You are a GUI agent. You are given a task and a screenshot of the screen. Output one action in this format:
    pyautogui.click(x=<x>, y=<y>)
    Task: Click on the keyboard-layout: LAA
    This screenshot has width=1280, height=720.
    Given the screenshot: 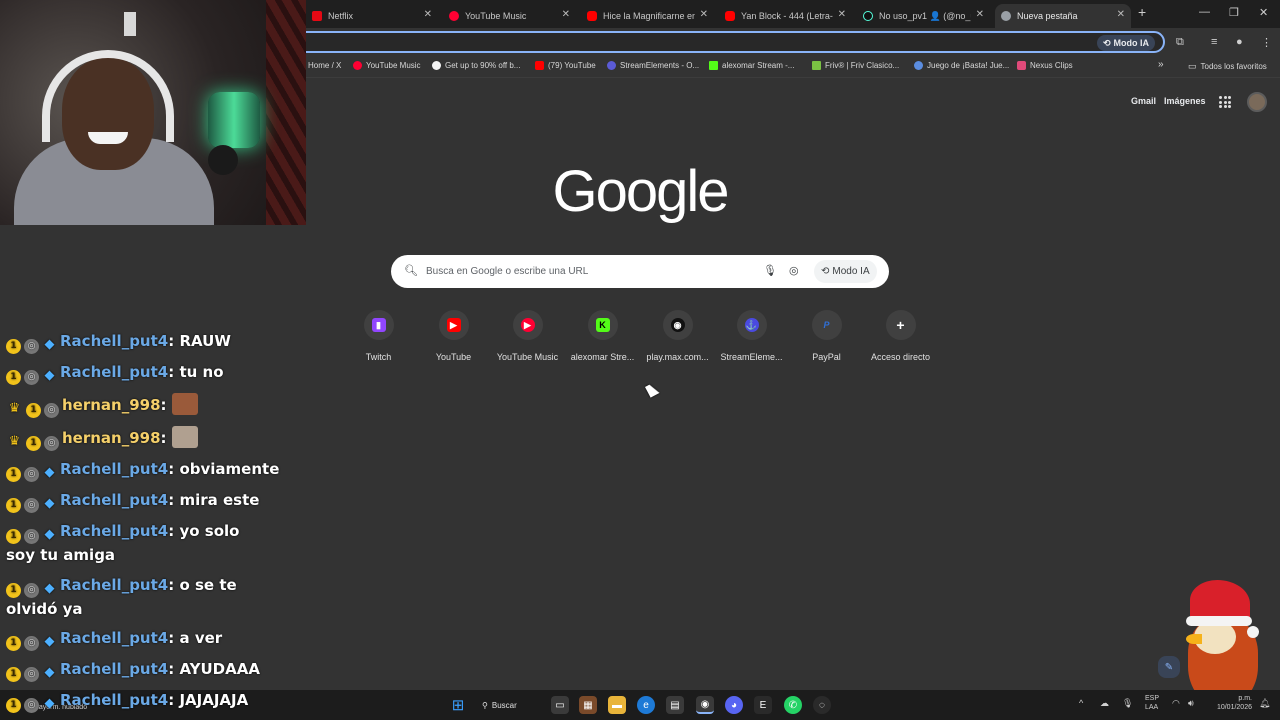 What is the action you would take?
    pyautogui.click(x=1152, y=707)
    